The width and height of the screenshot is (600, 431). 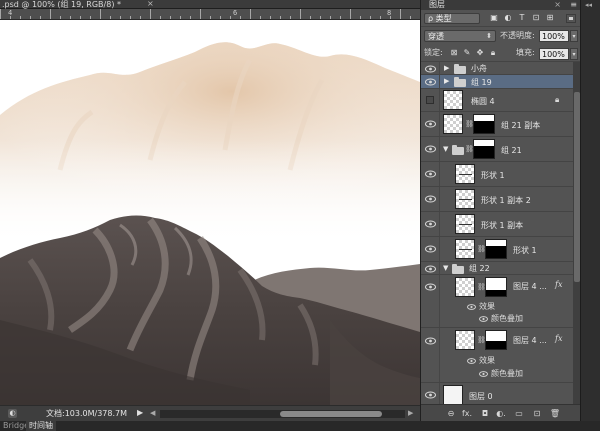 What do you see at coordinates (522, 18) in the screenshot?
I see `type-filter-icon: T` at bounding box center [522, 18].